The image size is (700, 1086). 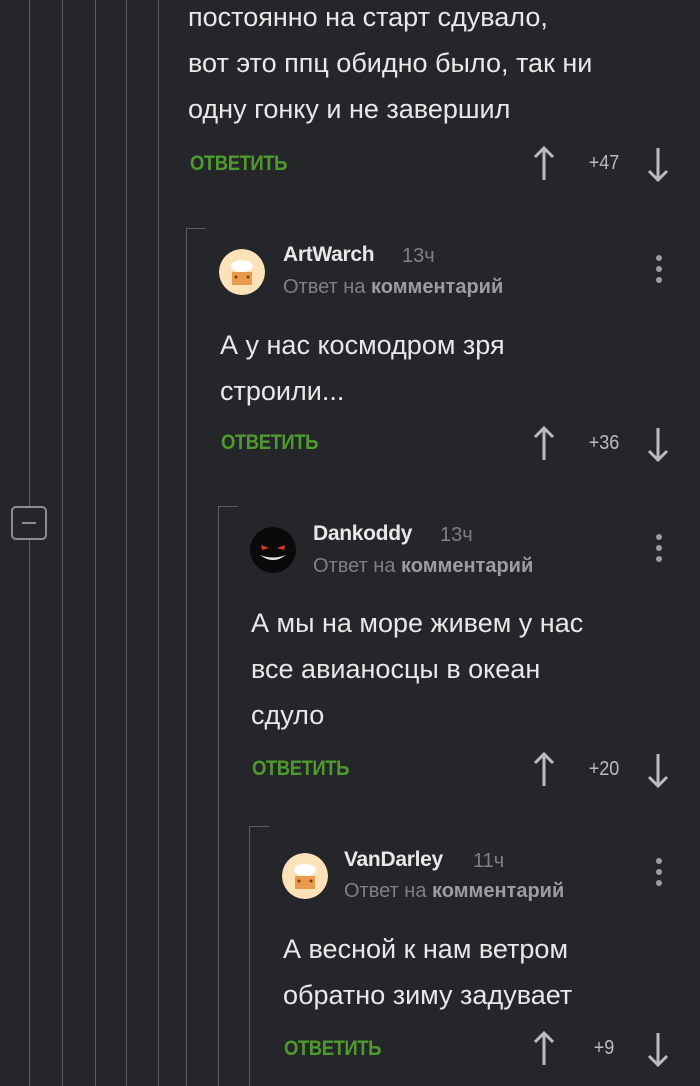 I want to click on minus-icon, so click(x=29, y=523).